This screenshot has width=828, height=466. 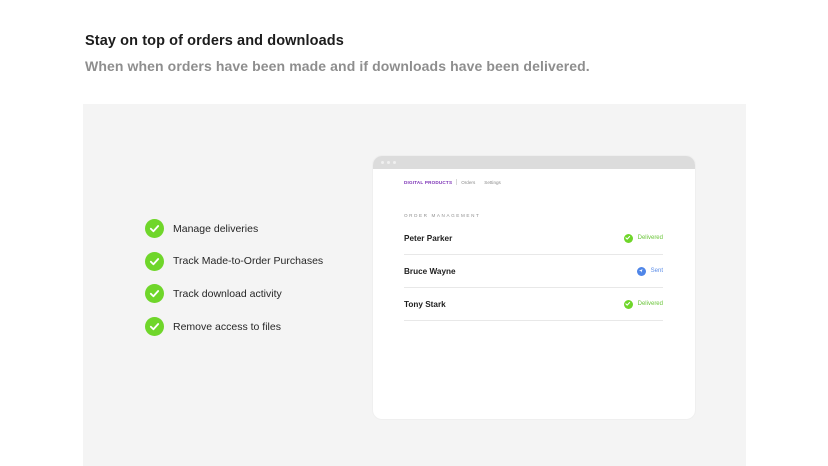 I want to click on feature-item-remove-access: Remove access to files, so click(x=234, y=327).